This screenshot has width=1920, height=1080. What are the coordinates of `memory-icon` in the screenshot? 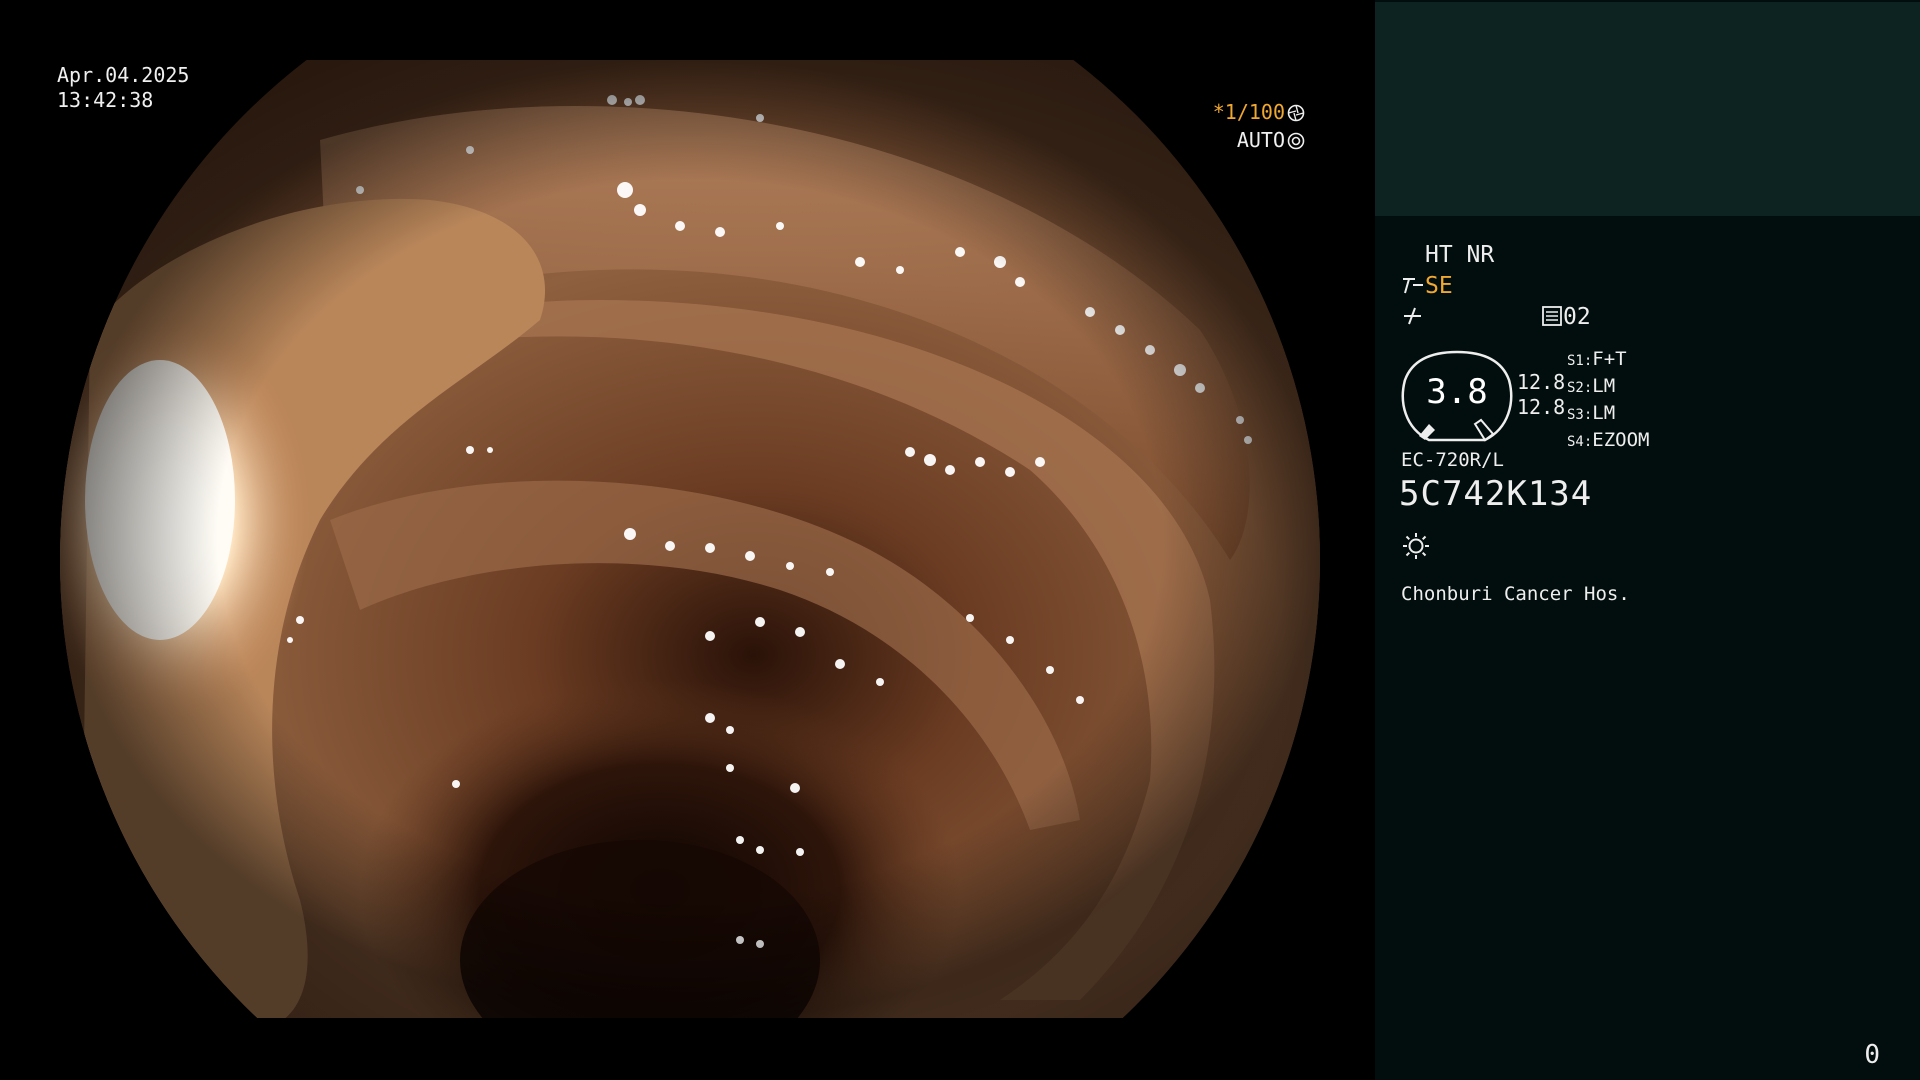 It's located at (1552, 316).